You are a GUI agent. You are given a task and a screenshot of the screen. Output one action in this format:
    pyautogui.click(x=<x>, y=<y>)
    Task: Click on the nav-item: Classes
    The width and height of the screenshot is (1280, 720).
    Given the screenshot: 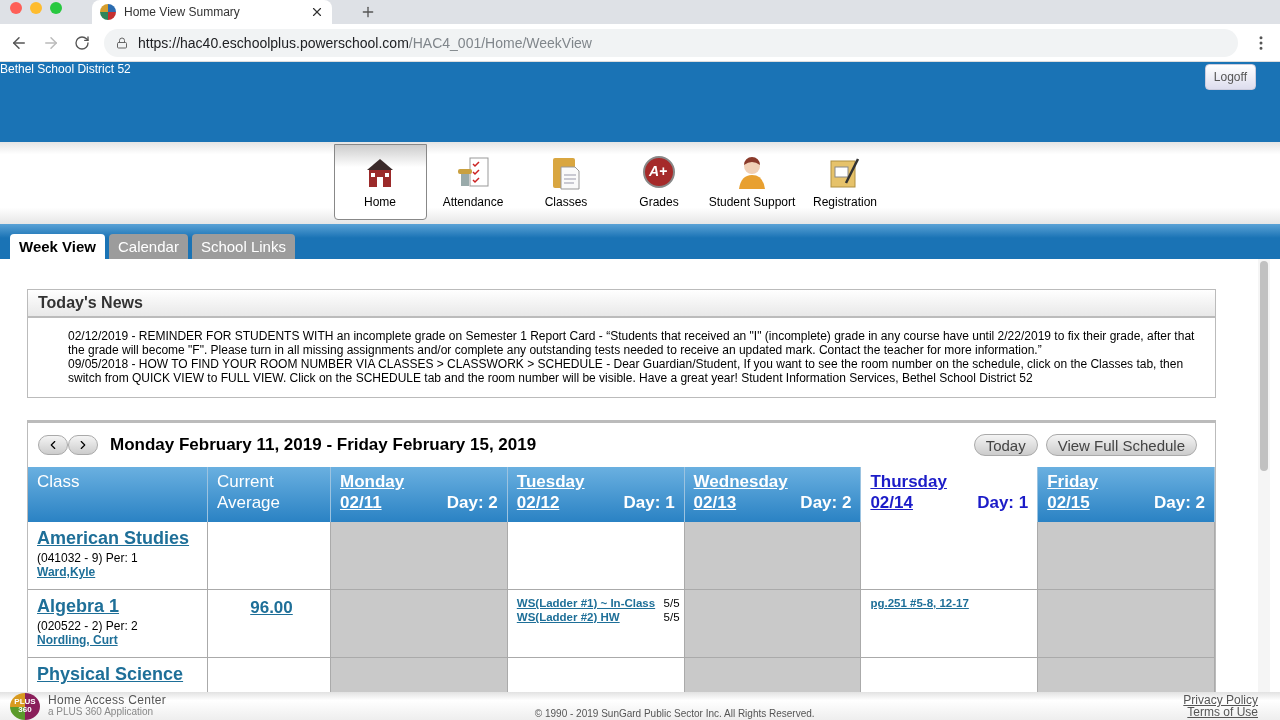 What is the action you would take?
    pyautogui.click(x=566, y=182)
    